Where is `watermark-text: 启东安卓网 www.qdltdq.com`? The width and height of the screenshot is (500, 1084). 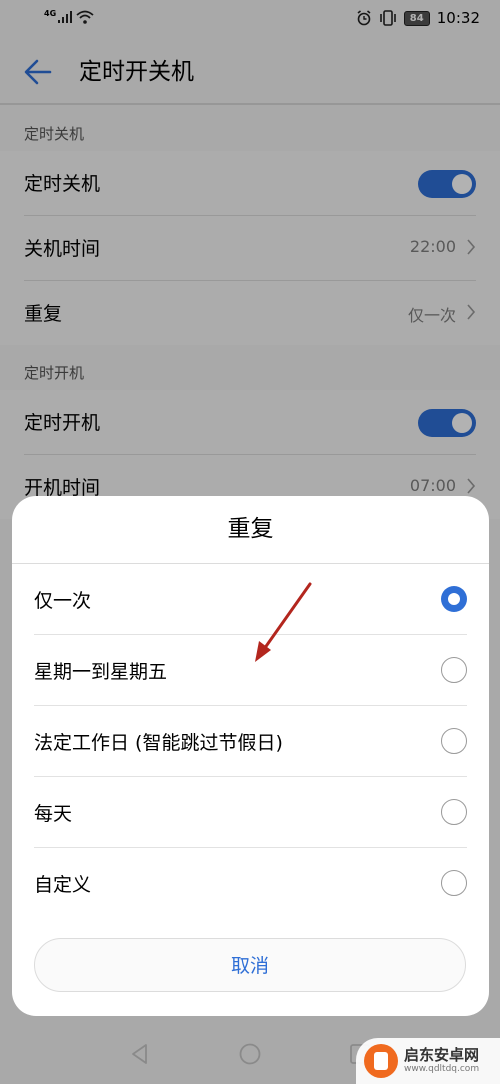
watermark-text: 启东安卓网 www.qdltdq.com is located at coordinates (441, 1061).